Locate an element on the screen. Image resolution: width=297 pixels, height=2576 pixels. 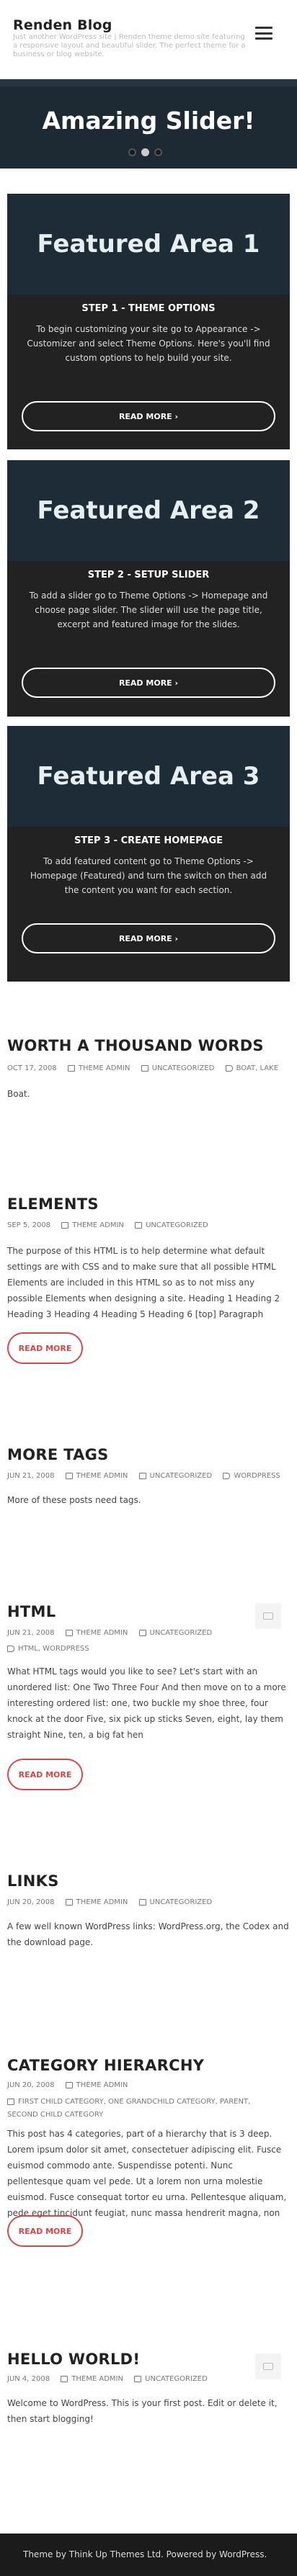
featured-image-title: Featured Area 1 is located at coordinates (148, 244).